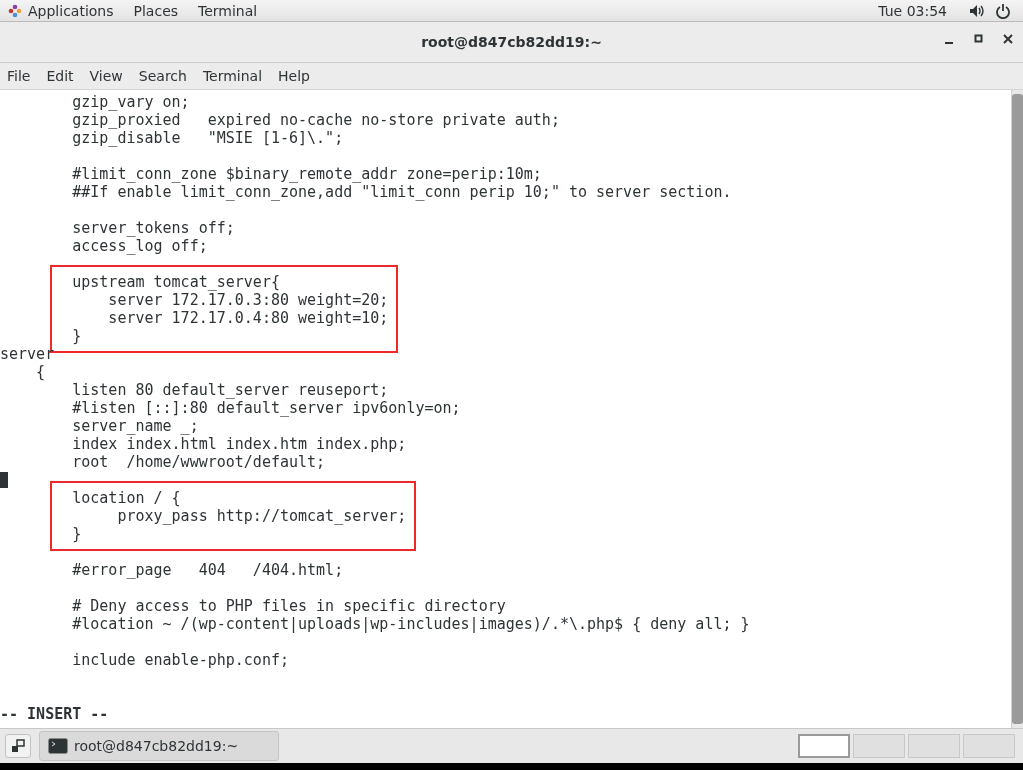  What do you see at coordinates (40, 372) in the screenshot?
I see `code-line: {` at bounding box center [40, 372].